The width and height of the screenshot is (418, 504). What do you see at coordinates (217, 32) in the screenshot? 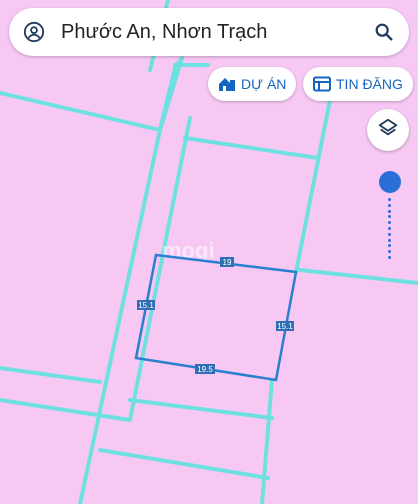
I see `search-input: Phước An, Nhơn Trạch` at bounding box center [217, 32].